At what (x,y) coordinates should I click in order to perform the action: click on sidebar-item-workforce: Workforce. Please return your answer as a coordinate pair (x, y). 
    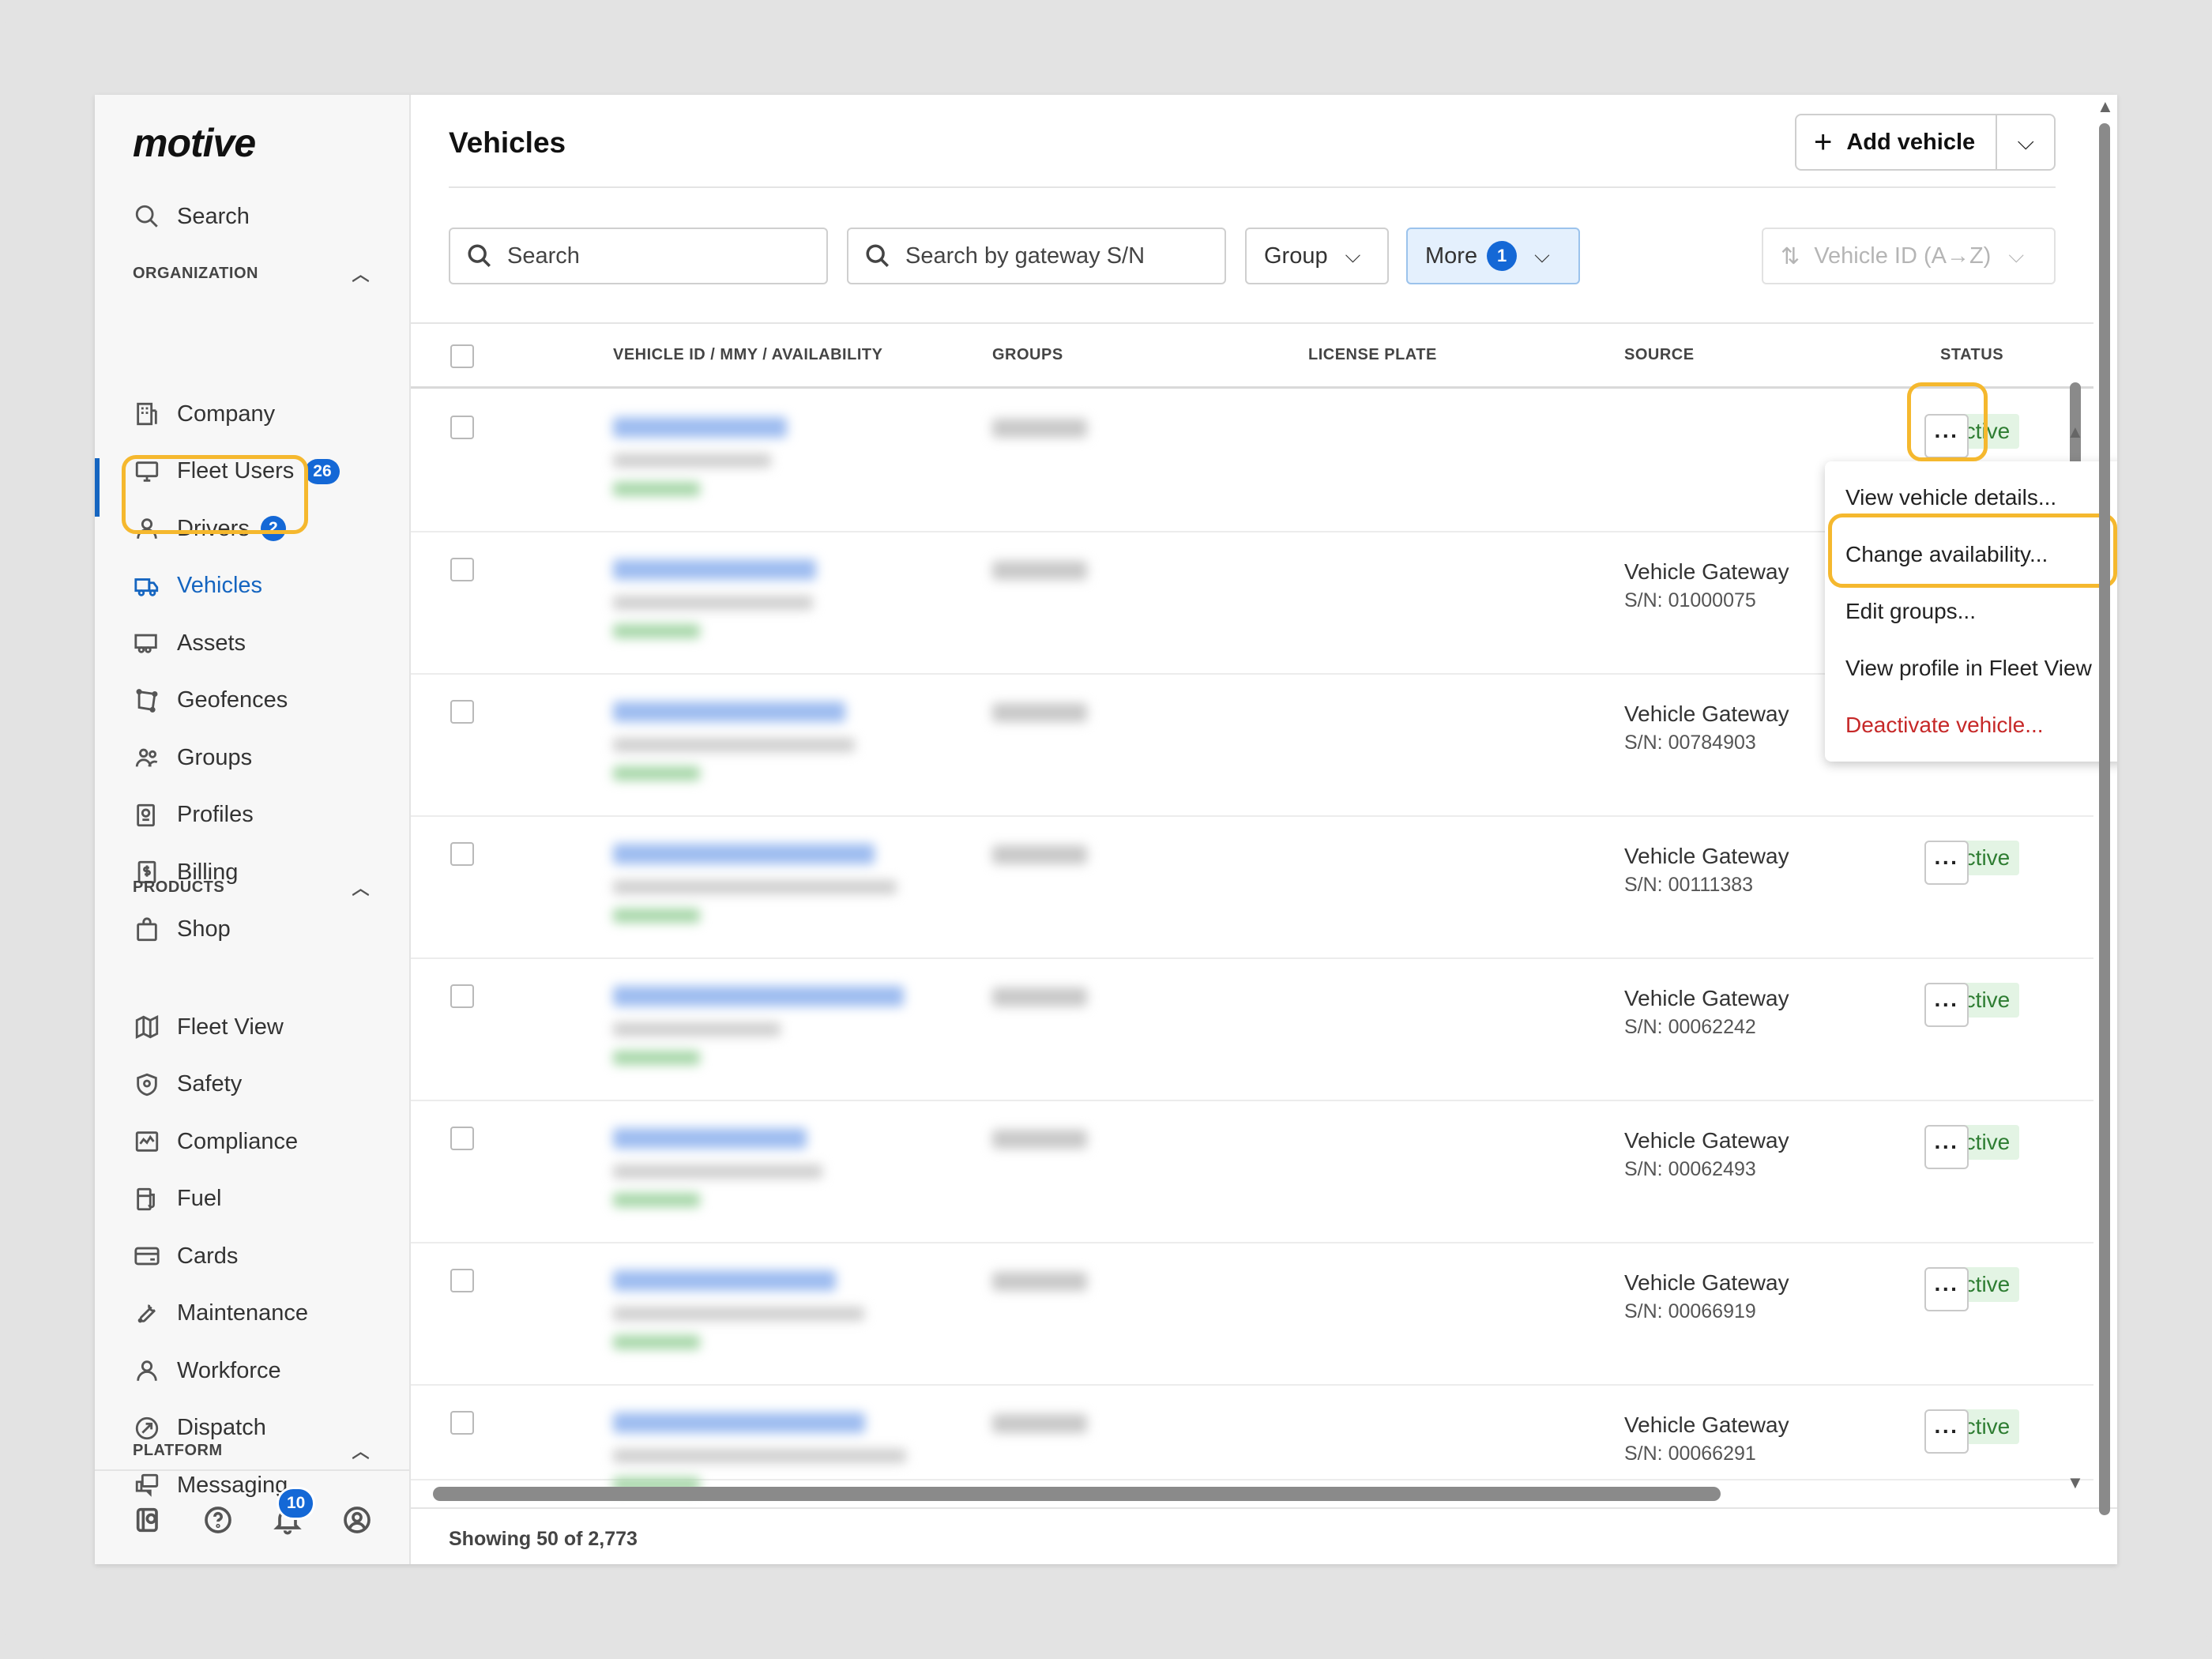
    Looking at the image, I should click on (207, 1371).